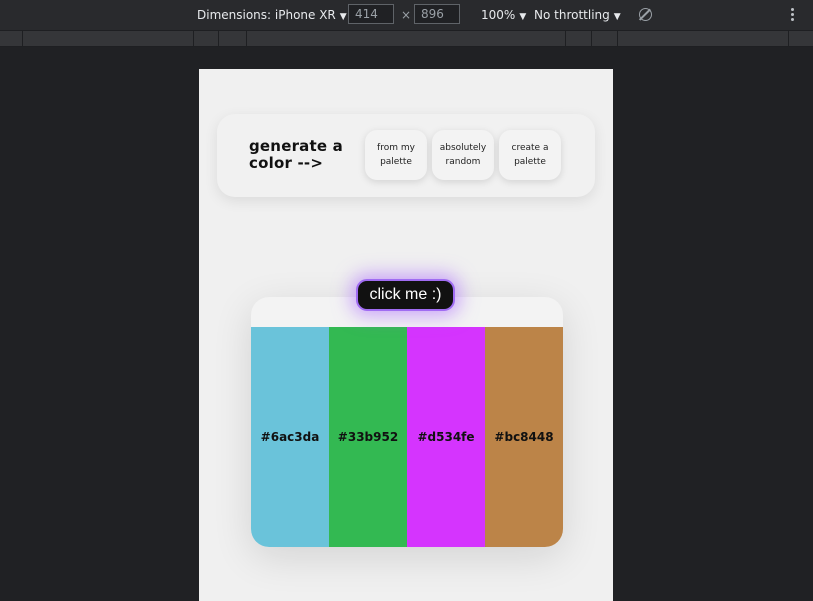 This screenshot has width=813, height=601. What do you see at coordinates (463, 155) in the screenshot?
I see `absolutely-random-button: absolutely random` at bounding box center [463, 155].